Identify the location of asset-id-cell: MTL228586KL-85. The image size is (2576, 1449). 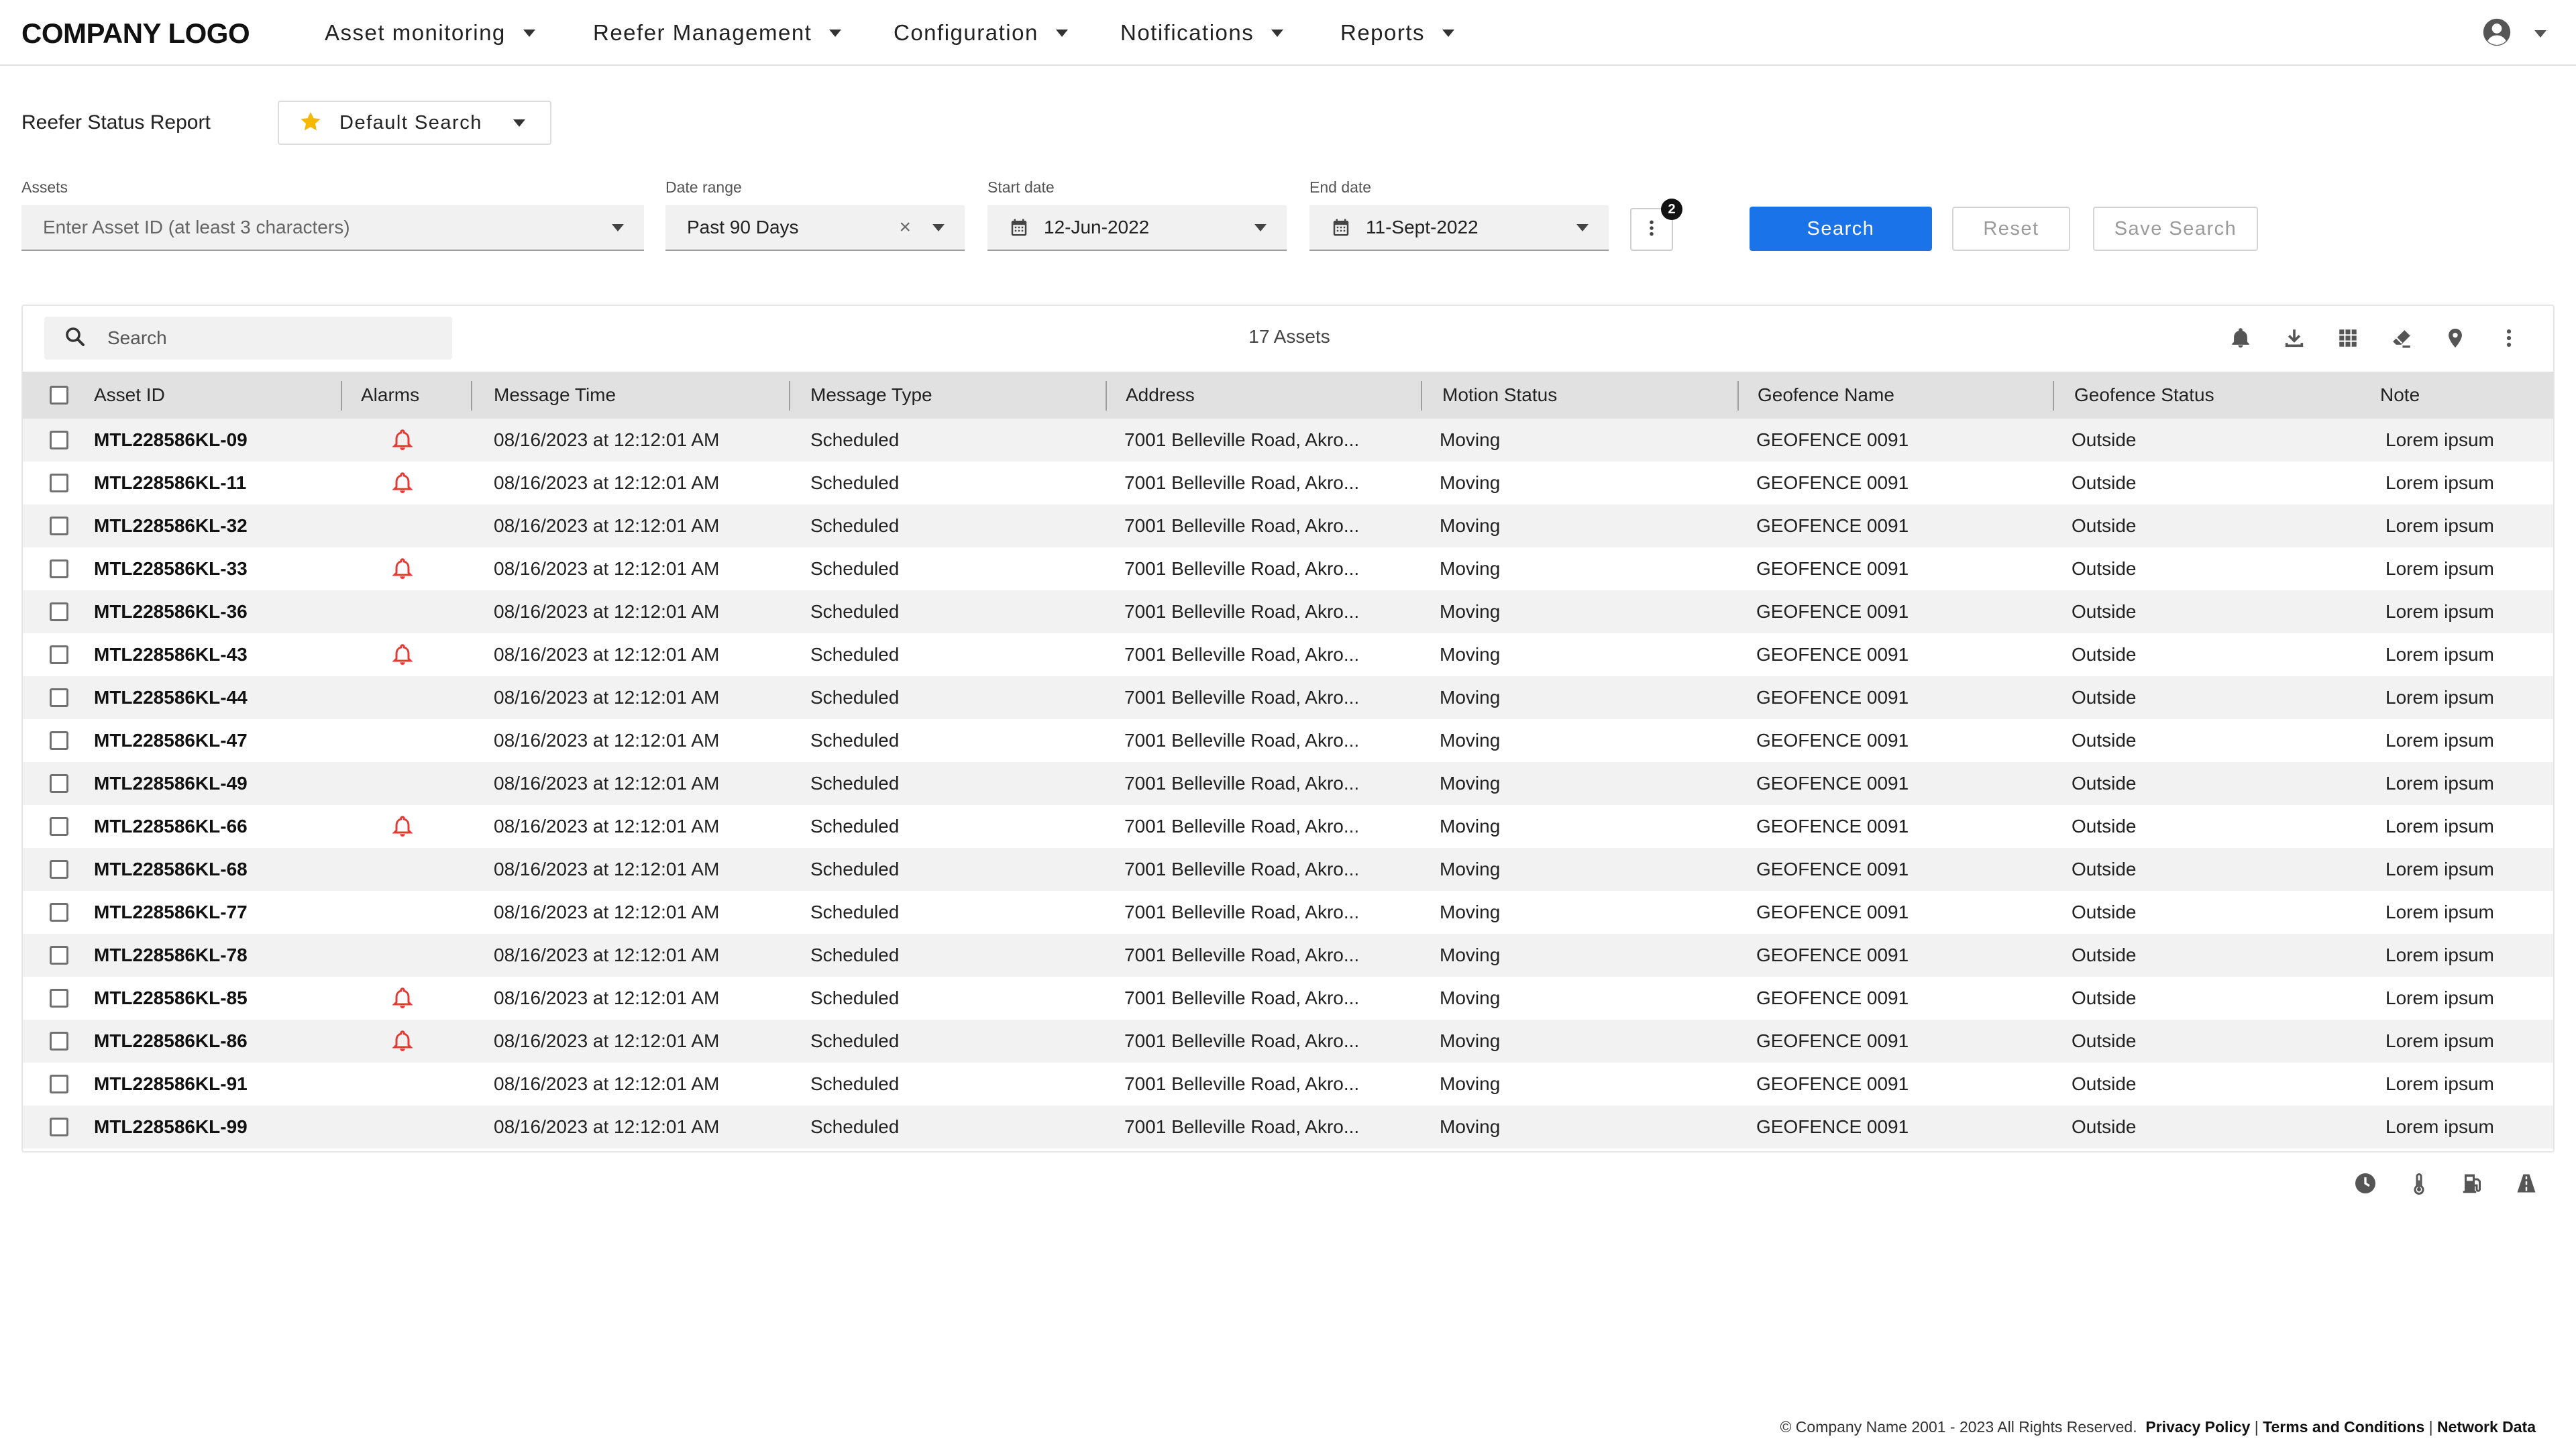
(171, 998).